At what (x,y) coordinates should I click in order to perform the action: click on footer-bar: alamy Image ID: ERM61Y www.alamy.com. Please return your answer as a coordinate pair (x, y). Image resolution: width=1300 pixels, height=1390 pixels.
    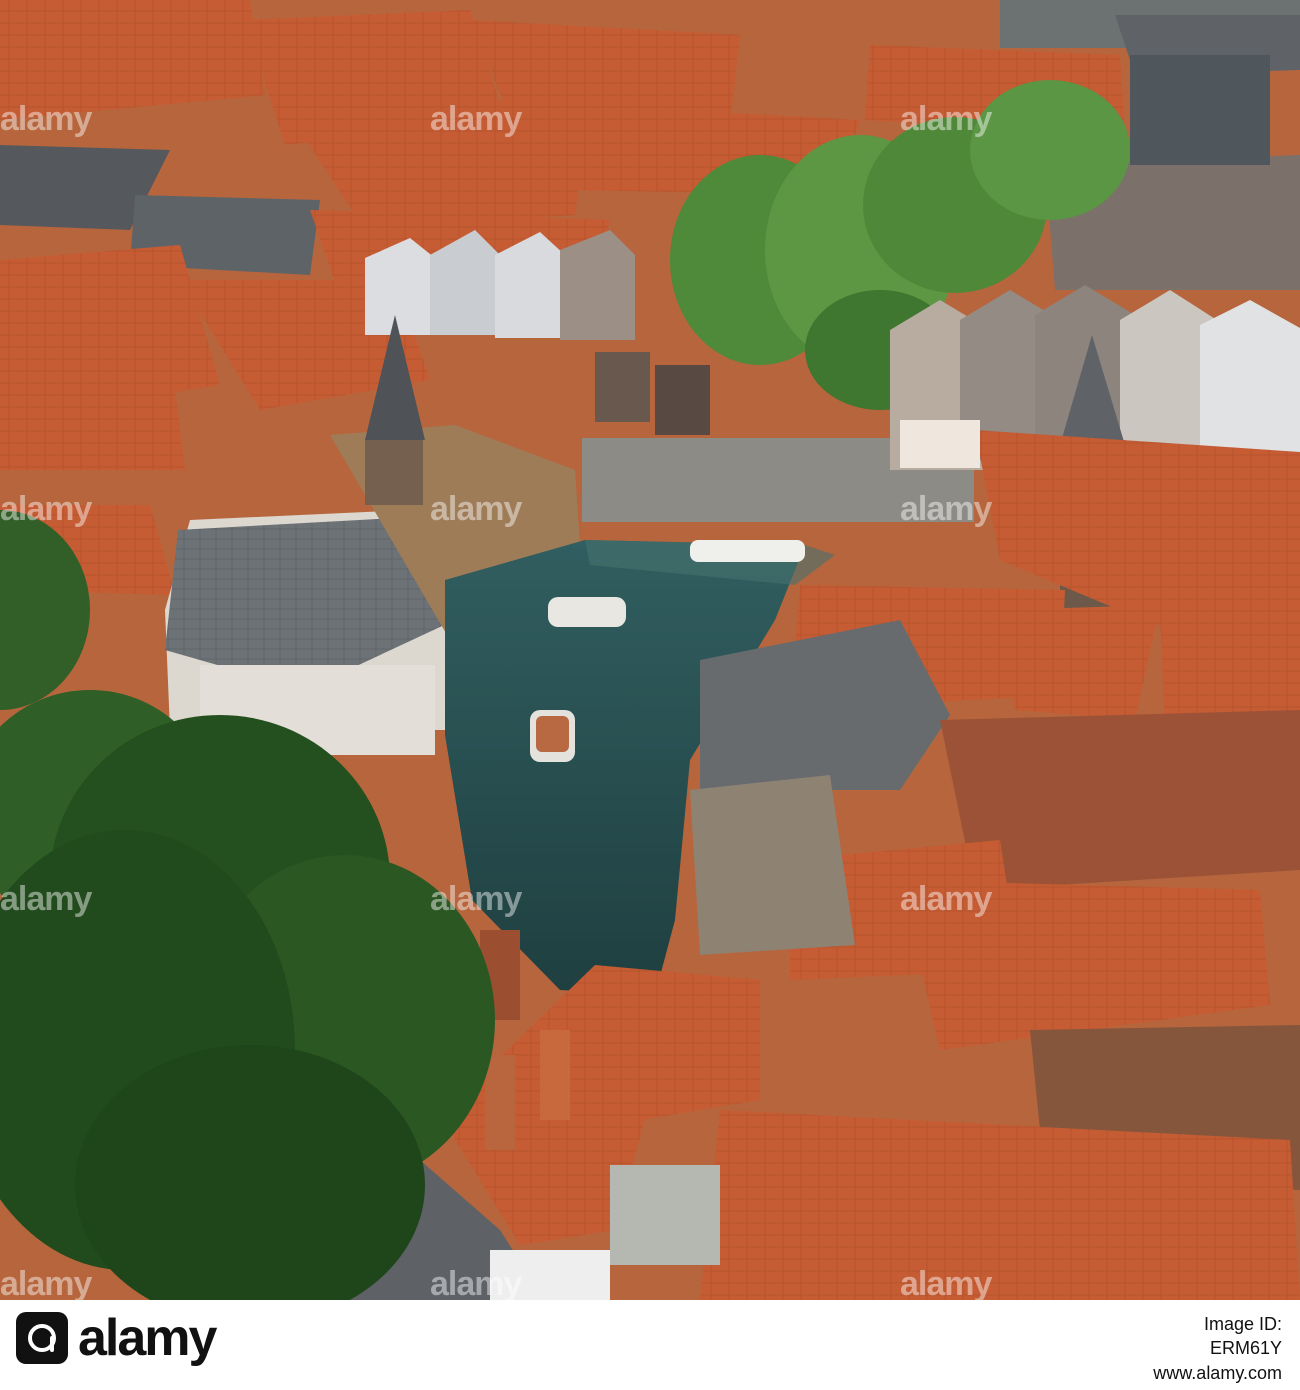
    Looking at the image, I should click on (650, 1345).